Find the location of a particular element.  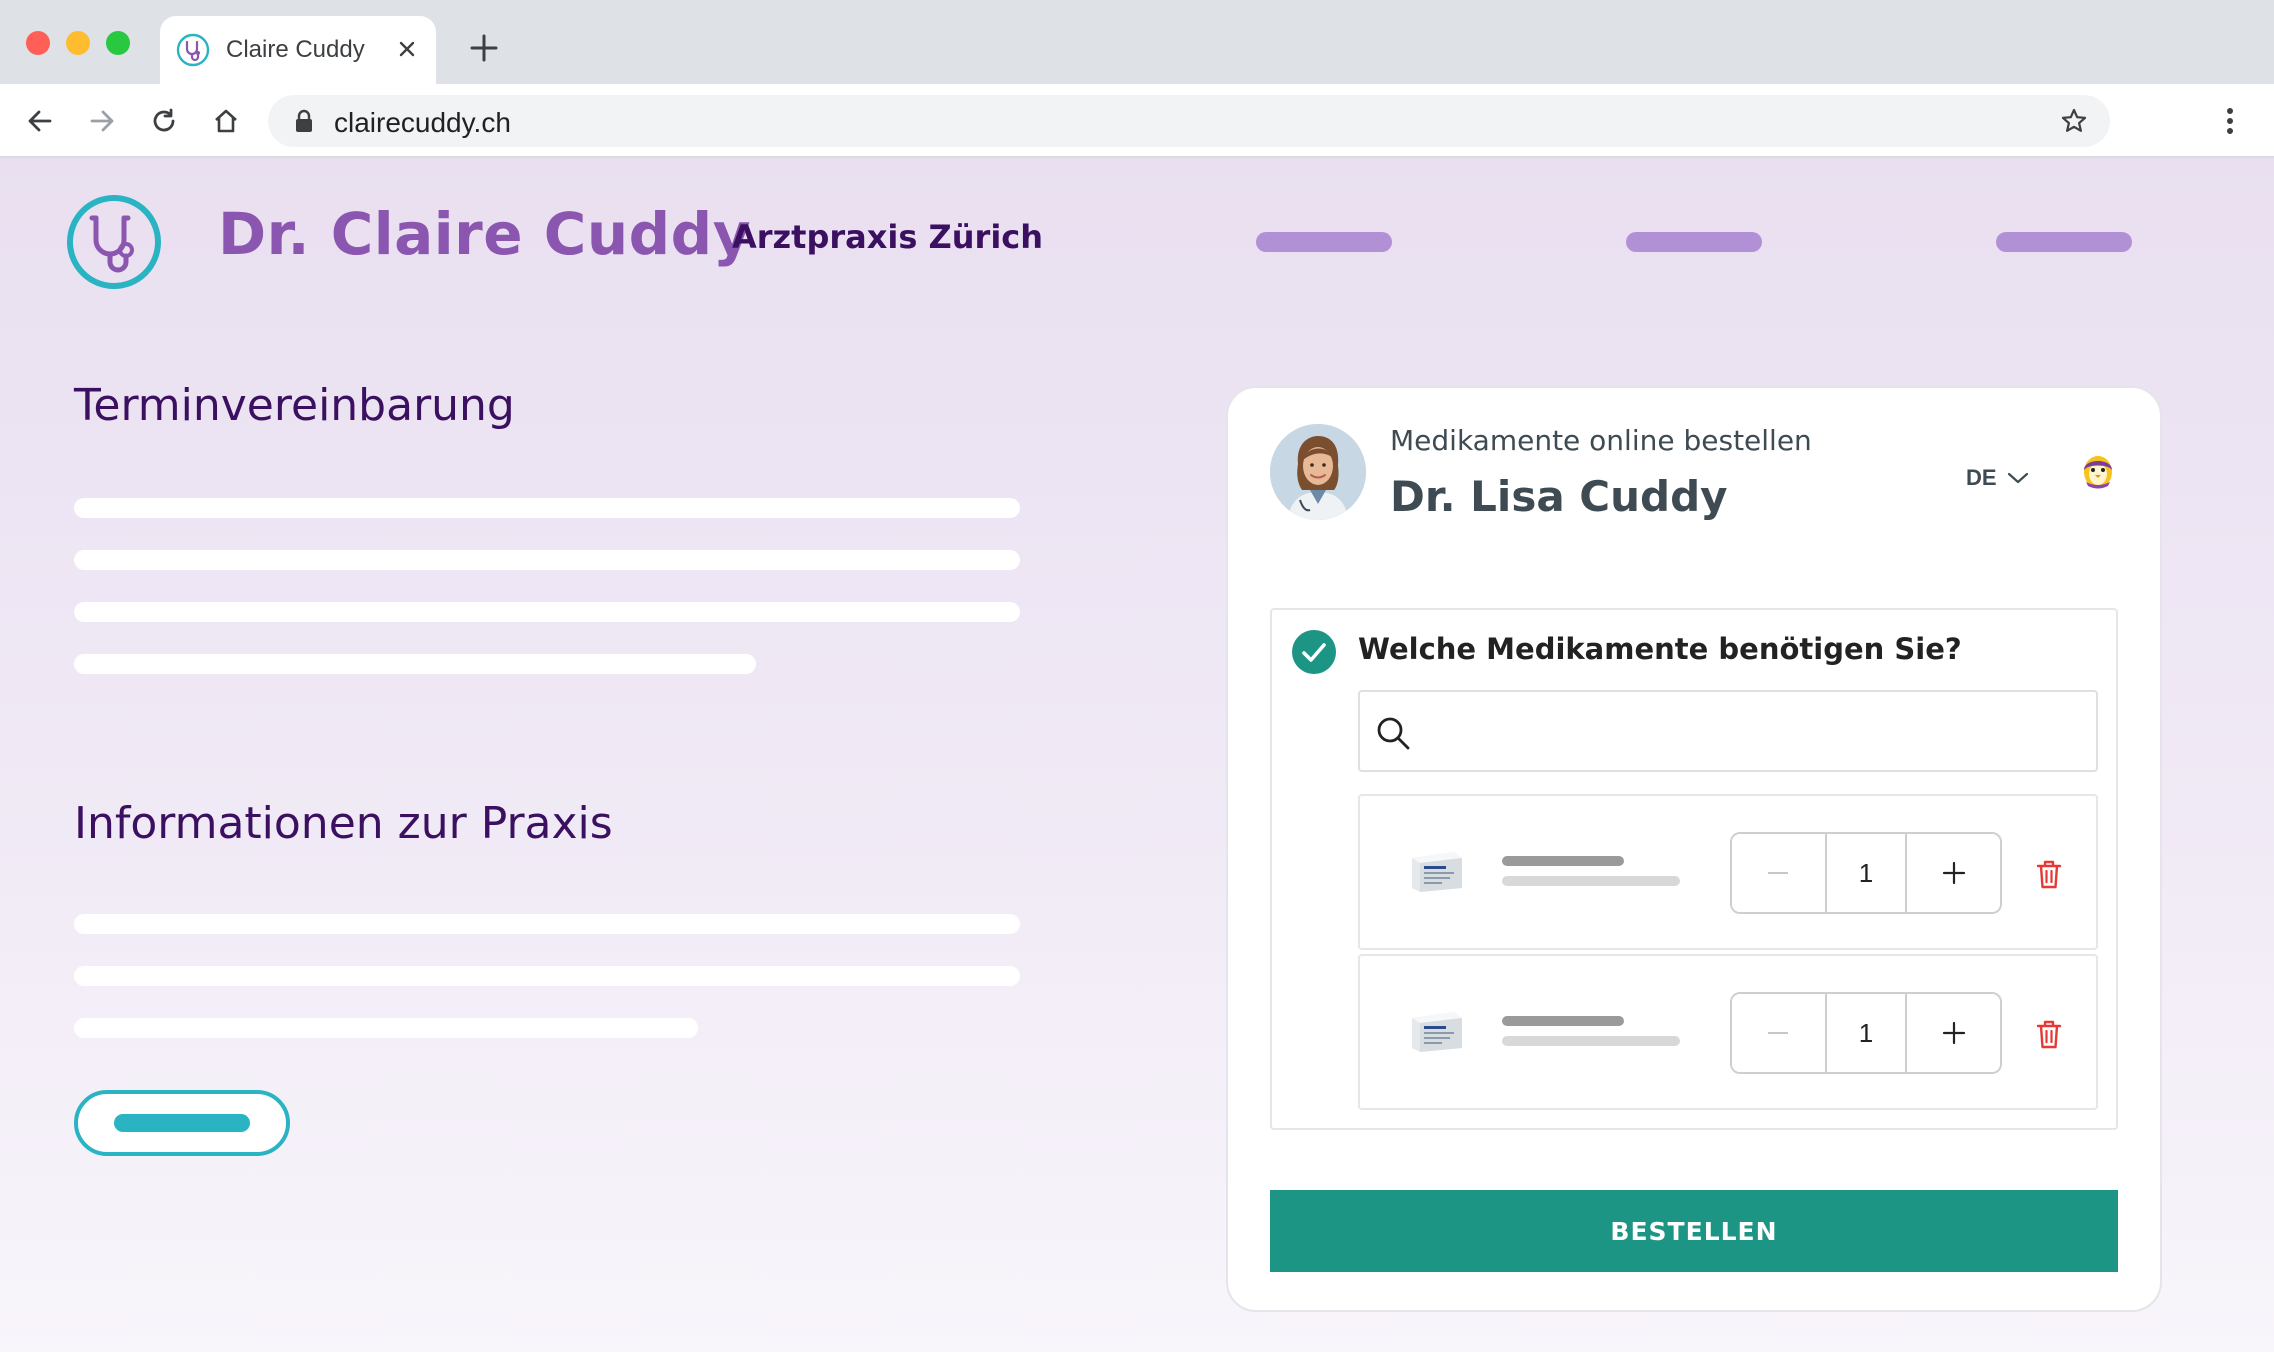

lock-icon is located at coordinates (304, 121).